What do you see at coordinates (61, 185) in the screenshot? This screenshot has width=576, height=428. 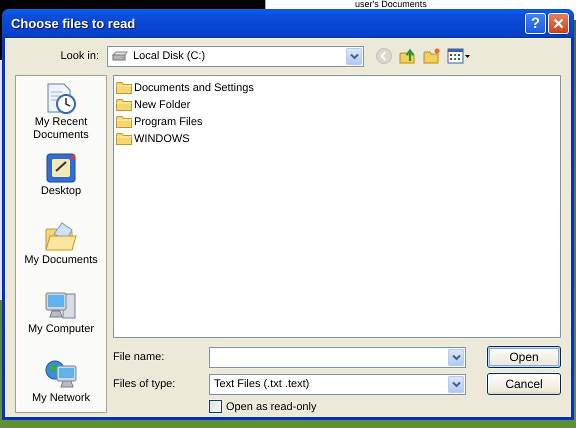 I see `places-item: Desktop` at bounding box center [61, 185].